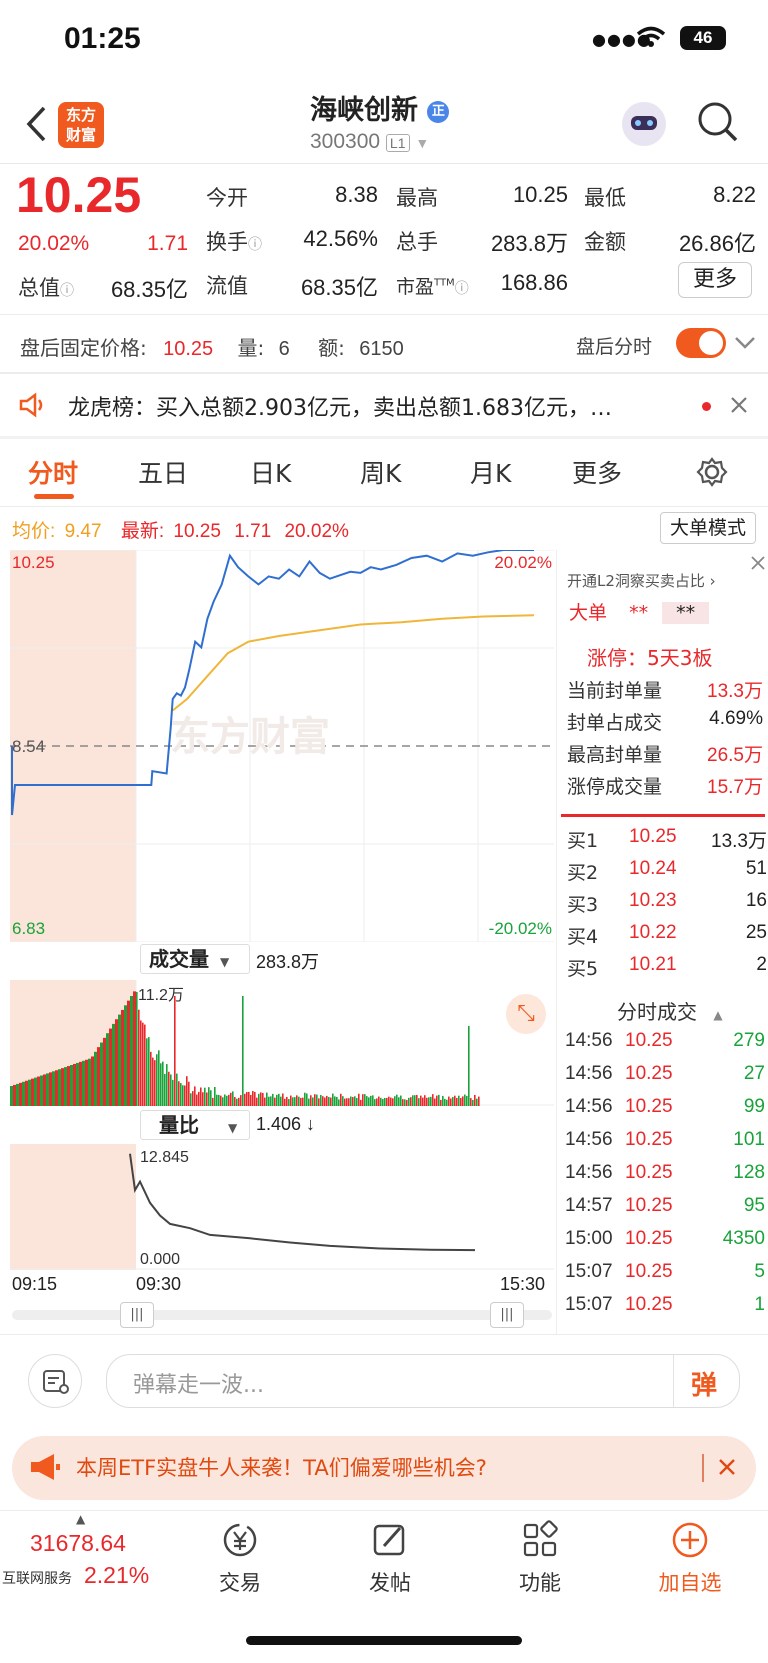  What do you see at coordinates (117, 1575) in the screenshot?
I see `index-pct: 2.21%` at bounding box center [117, 1575].